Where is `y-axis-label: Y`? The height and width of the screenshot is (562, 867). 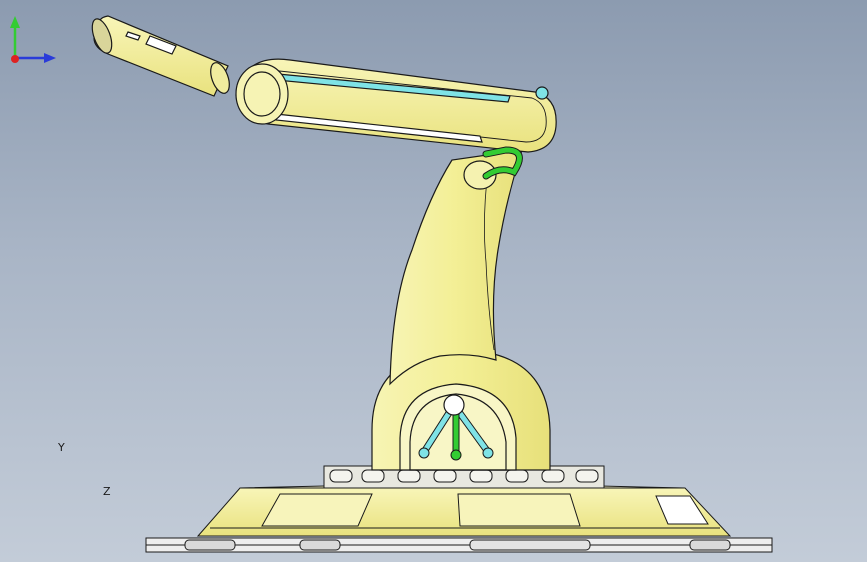 y-axis-label: Y is located at coordinates (61, 447).